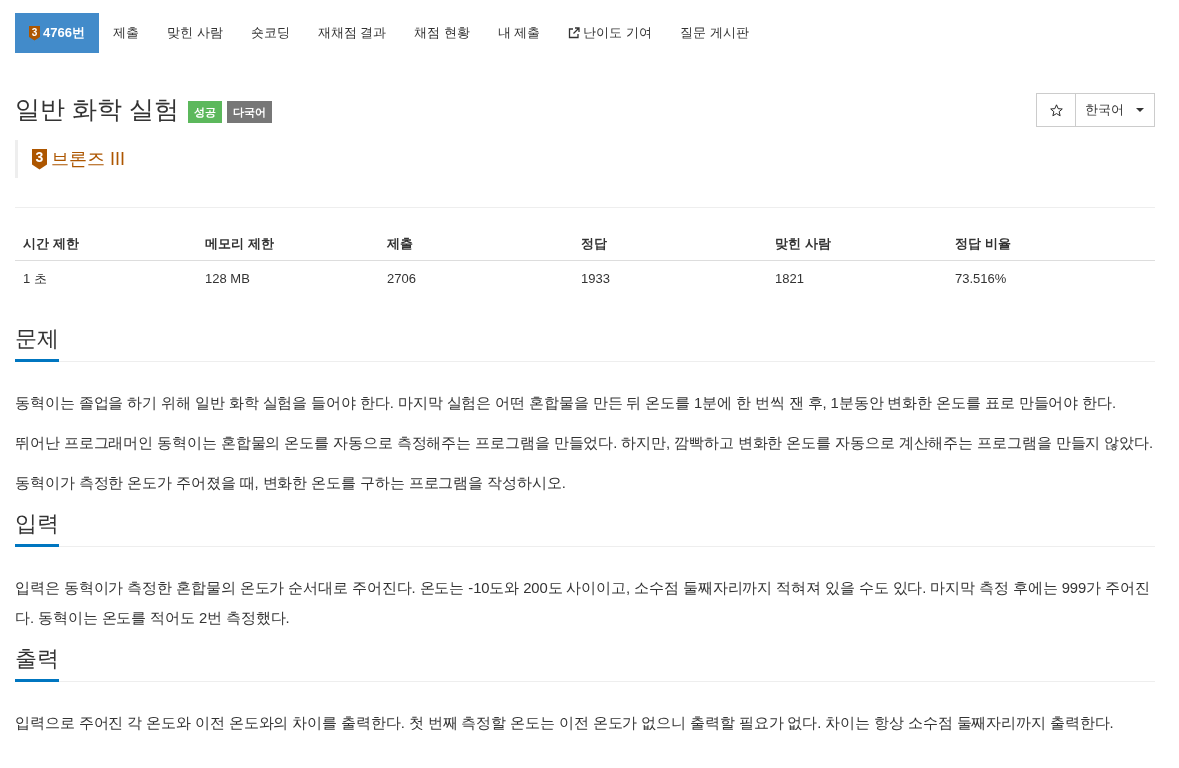 This screenshot has height=768, width=1179. Describe the element at coordinates (37, 528) in the screenshot. I see `section-heading: 입력` at that location.